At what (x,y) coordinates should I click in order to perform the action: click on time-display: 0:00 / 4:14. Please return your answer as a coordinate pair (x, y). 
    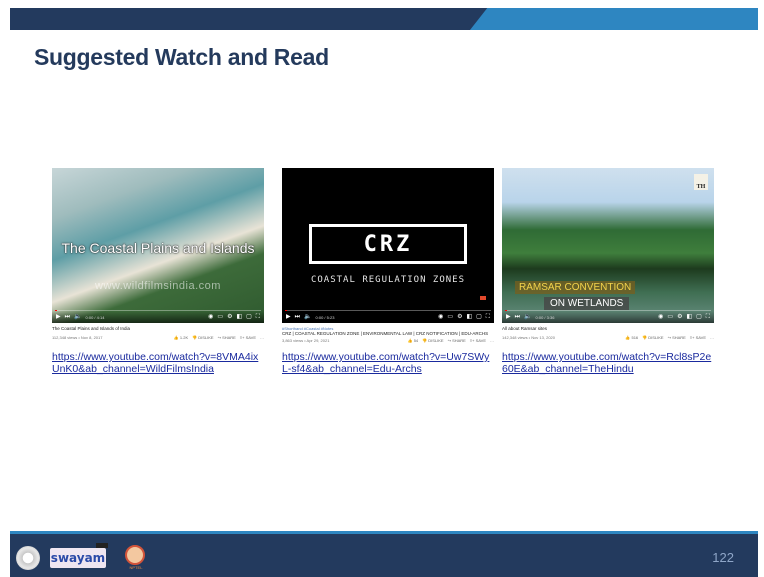
    Looking at the image, I should click on (95, 317).